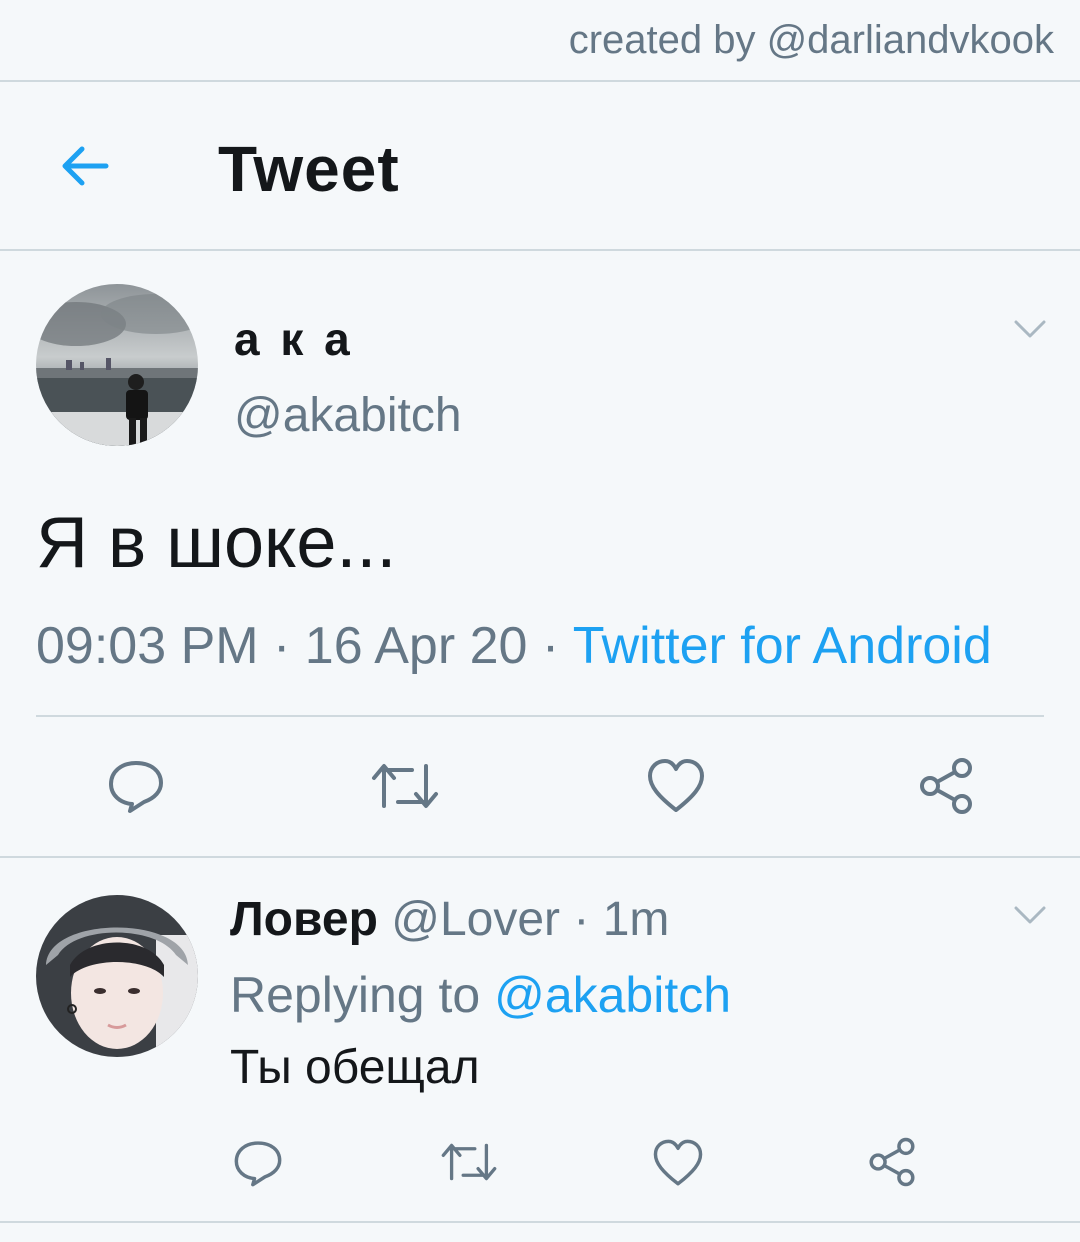  What do you see at coordinates (612, 995) in the screenshot?
I see `replying-to-handle-link: @akabitch` at bounding box center [612, 995].